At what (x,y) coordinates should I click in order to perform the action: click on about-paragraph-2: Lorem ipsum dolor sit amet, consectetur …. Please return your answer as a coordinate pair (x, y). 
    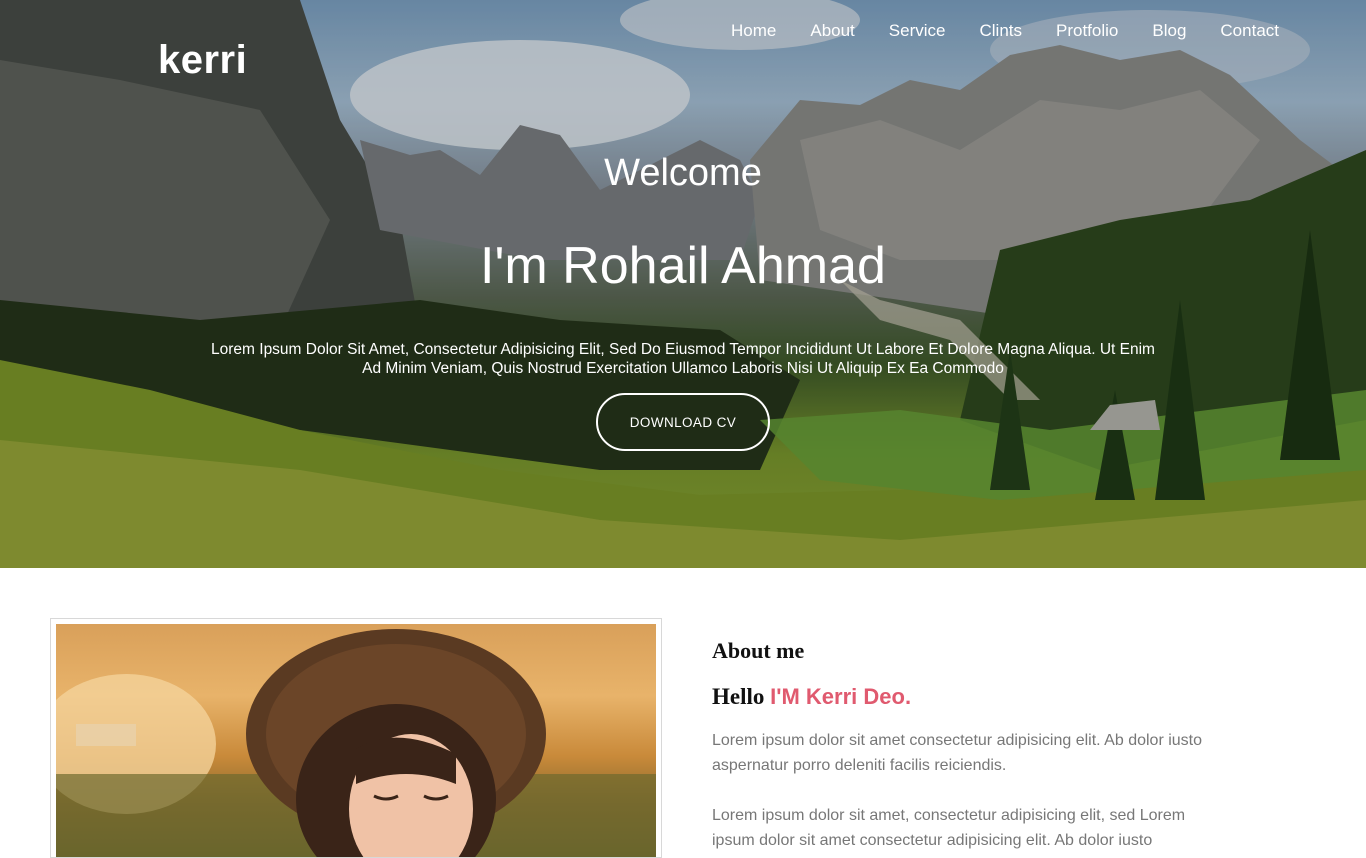
    Looking at the image, I should click on (949, 828).